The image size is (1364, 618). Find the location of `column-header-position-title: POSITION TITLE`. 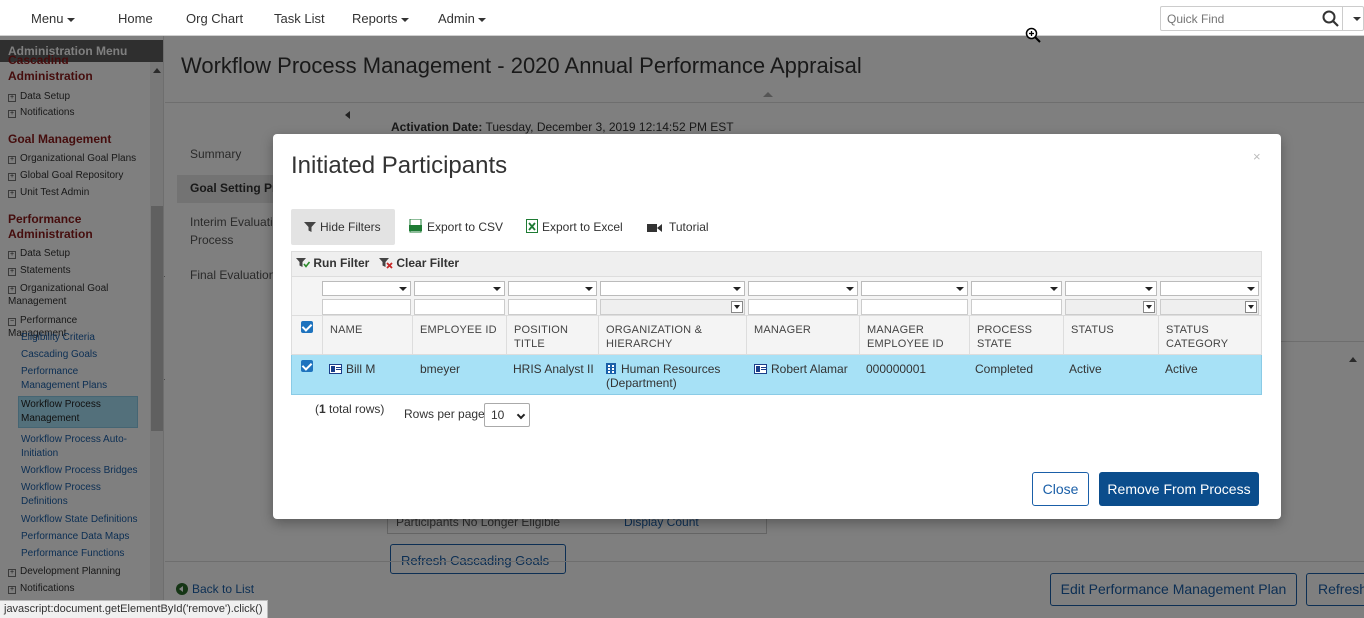

column-header-position-title: POSITION TITLE is located at coordinates (552, 335).